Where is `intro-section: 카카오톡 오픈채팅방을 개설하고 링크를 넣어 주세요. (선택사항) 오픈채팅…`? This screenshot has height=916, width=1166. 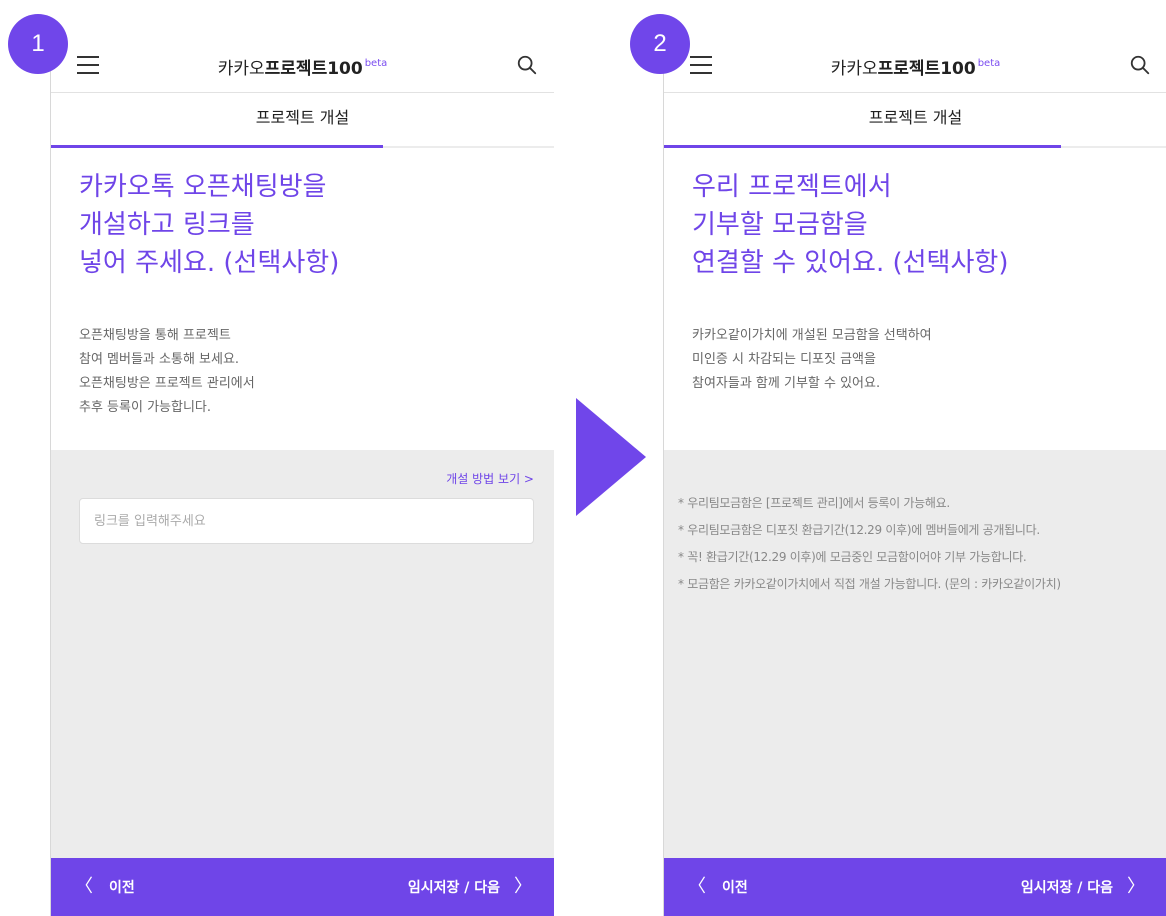
intro-section: 카카오톡 오픈채팅방을 개설하고 링크를 넣어 주세요. (선택사항) 오픈채팅… is located at coordinates (302, 299).